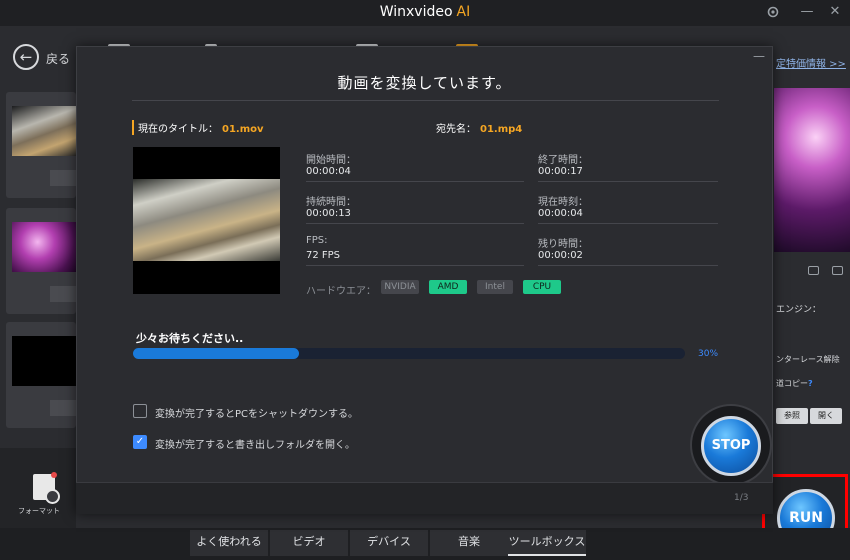  I want to click on duration-value: 00:00:13, so click(328, 213).